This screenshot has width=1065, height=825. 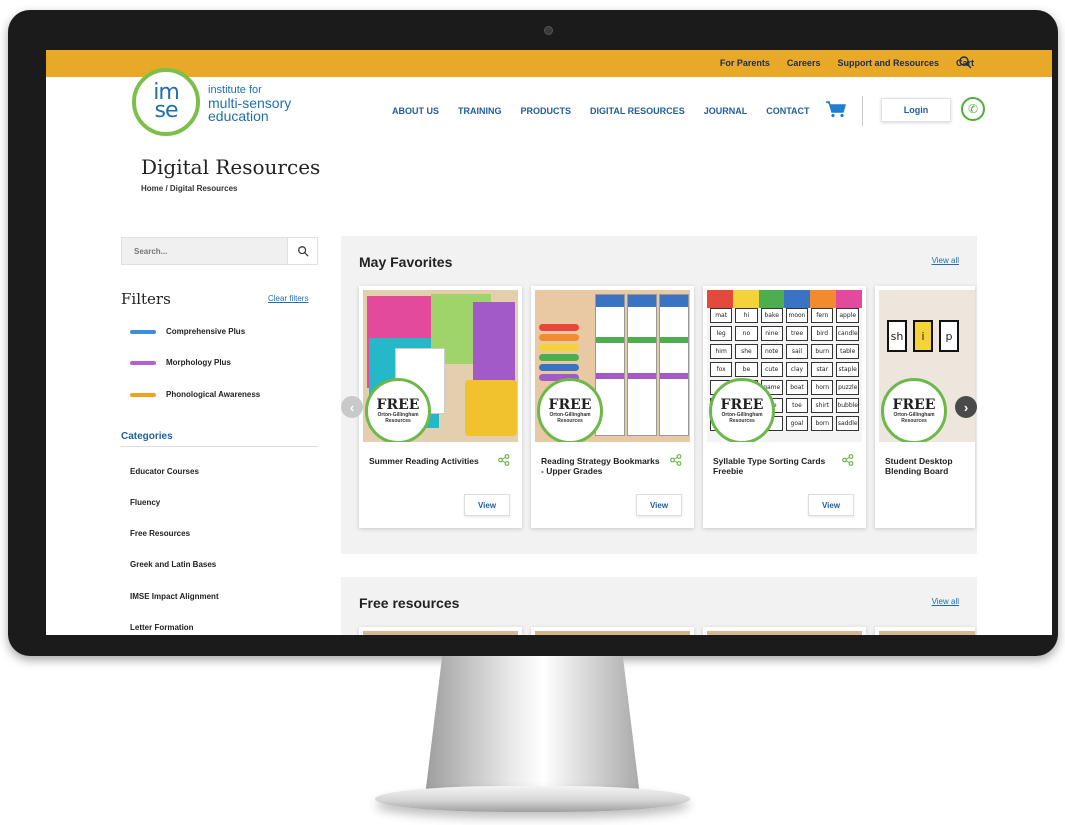 What do you see at coordinates (787, 111) in the screenshot?
I see `nav-contact: CONTACT` at bounding box center [787, 111].